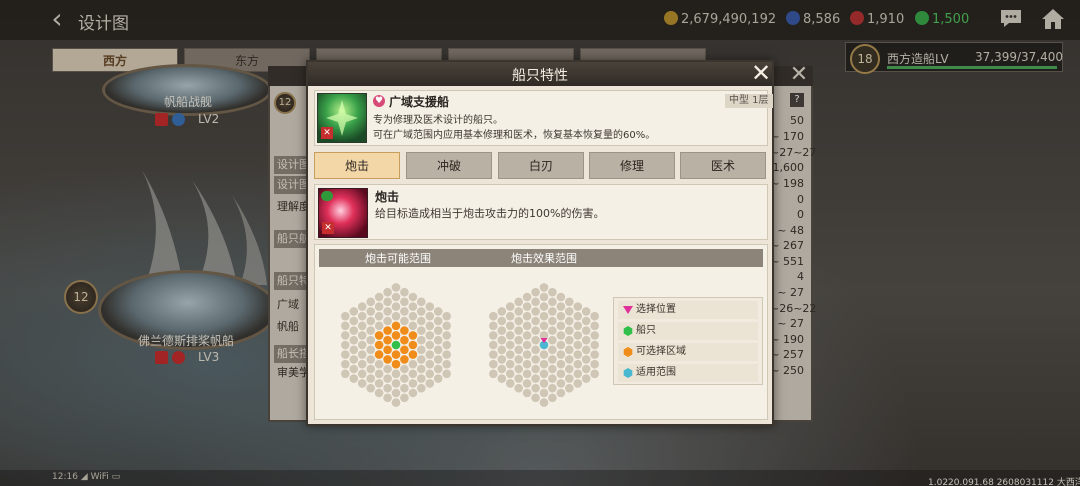 The height and width of the screenshot is (486, 1080). What do you see at coordinates (327, 196) in the screenshot?
I see `skill-badge-icon` at bounding box center [327, 196].